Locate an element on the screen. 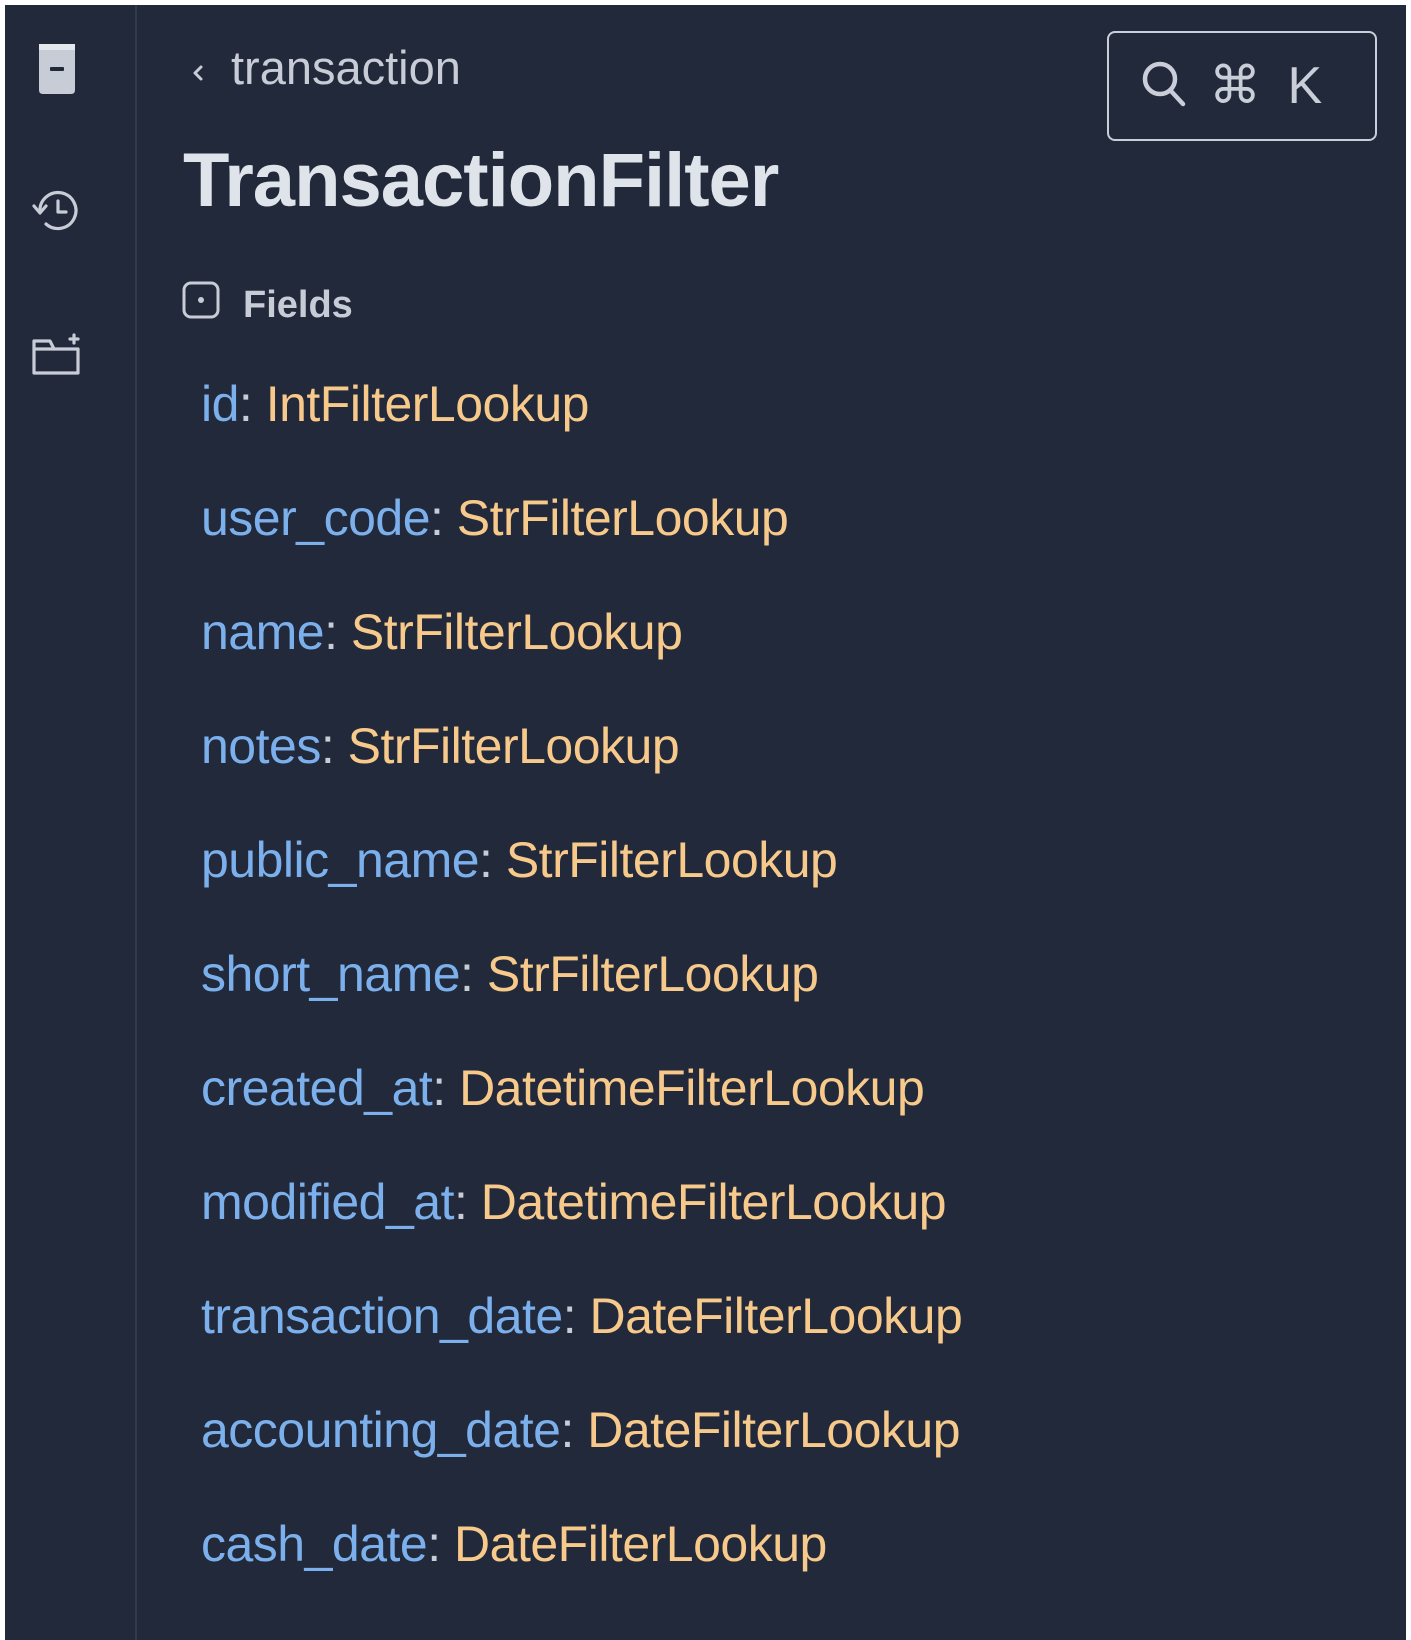 The height and width of the screenshot is (1640, 1411). fields-icon is located at coordinates (212, 305).